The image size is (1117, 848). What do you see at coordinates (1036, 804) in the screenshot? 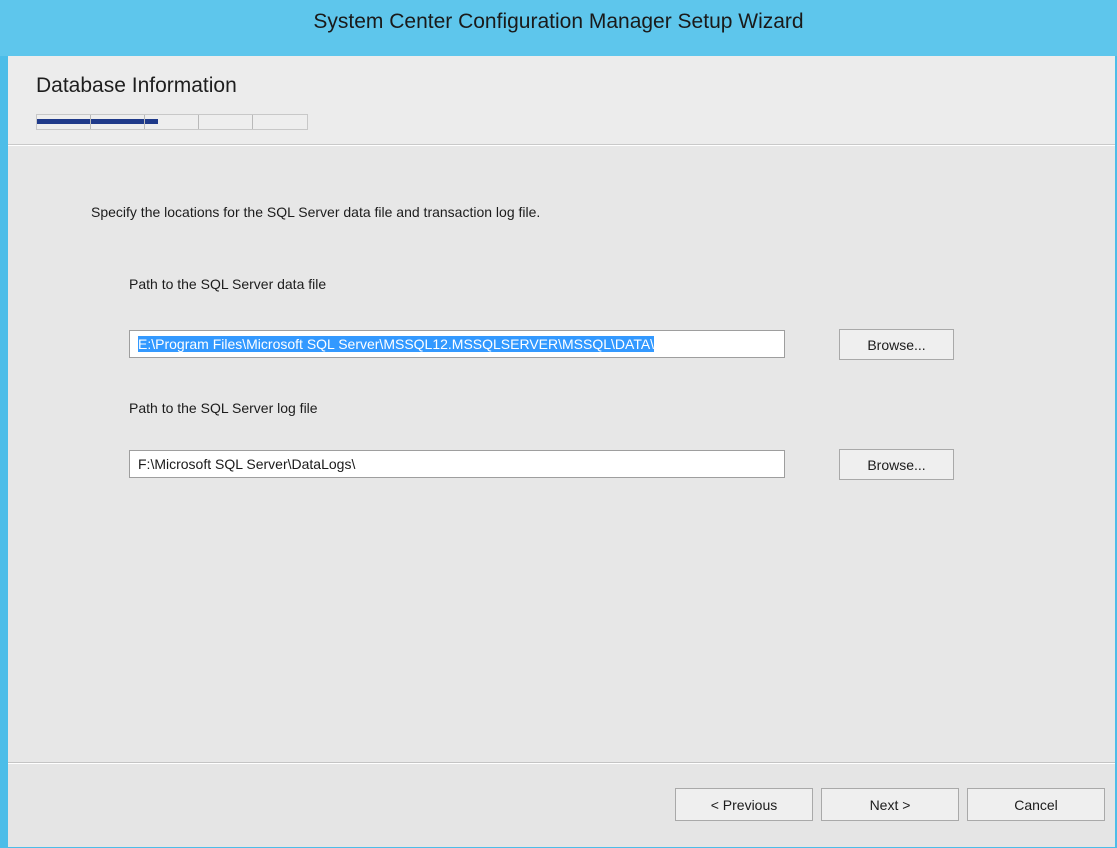
I see `cancel-button: Cancel` at bounding box center [1036, 804].